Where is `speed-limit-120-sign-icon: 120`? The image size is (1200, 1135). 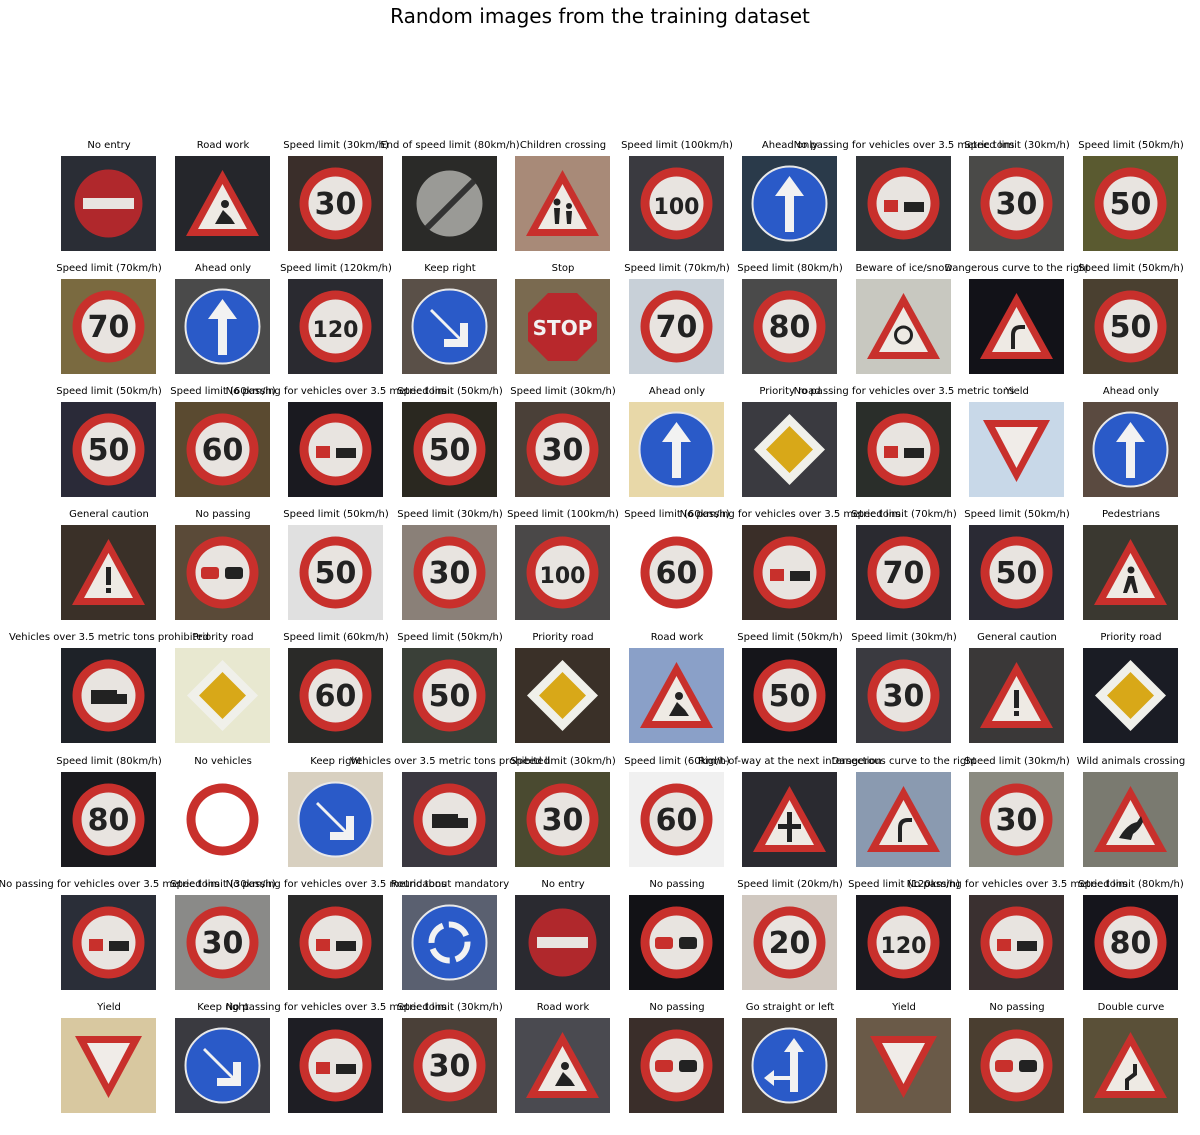 speed-limit-120-sign-icon: 120 is located at coordinates (335, 326).